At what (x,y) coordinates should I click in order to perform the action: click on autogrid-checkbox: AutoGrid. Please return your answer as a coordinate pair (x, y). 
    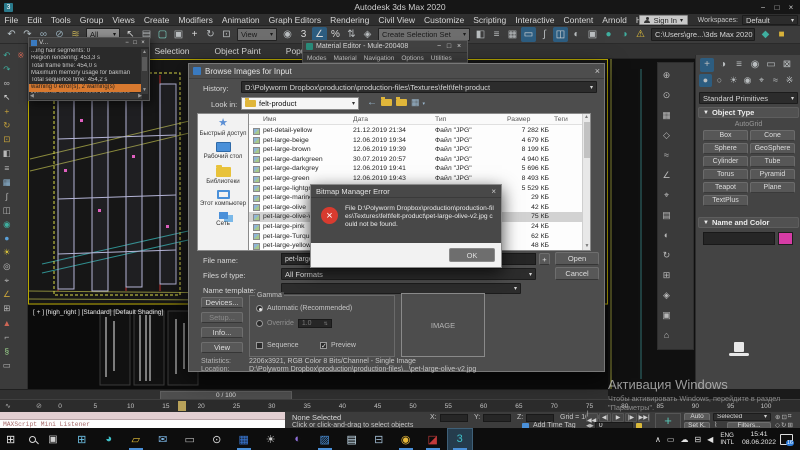
    Looking at the image, I should click on (748, 124).